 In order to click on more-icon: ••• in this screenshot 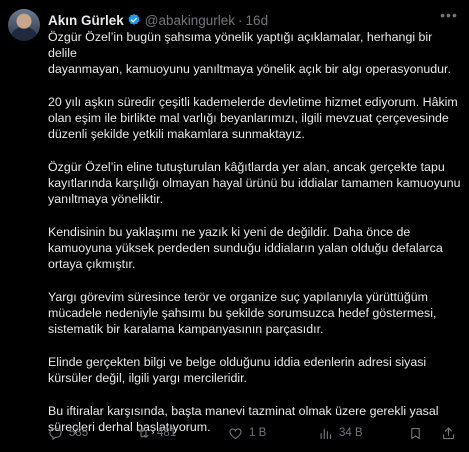, I will do `click(449, 16)`.